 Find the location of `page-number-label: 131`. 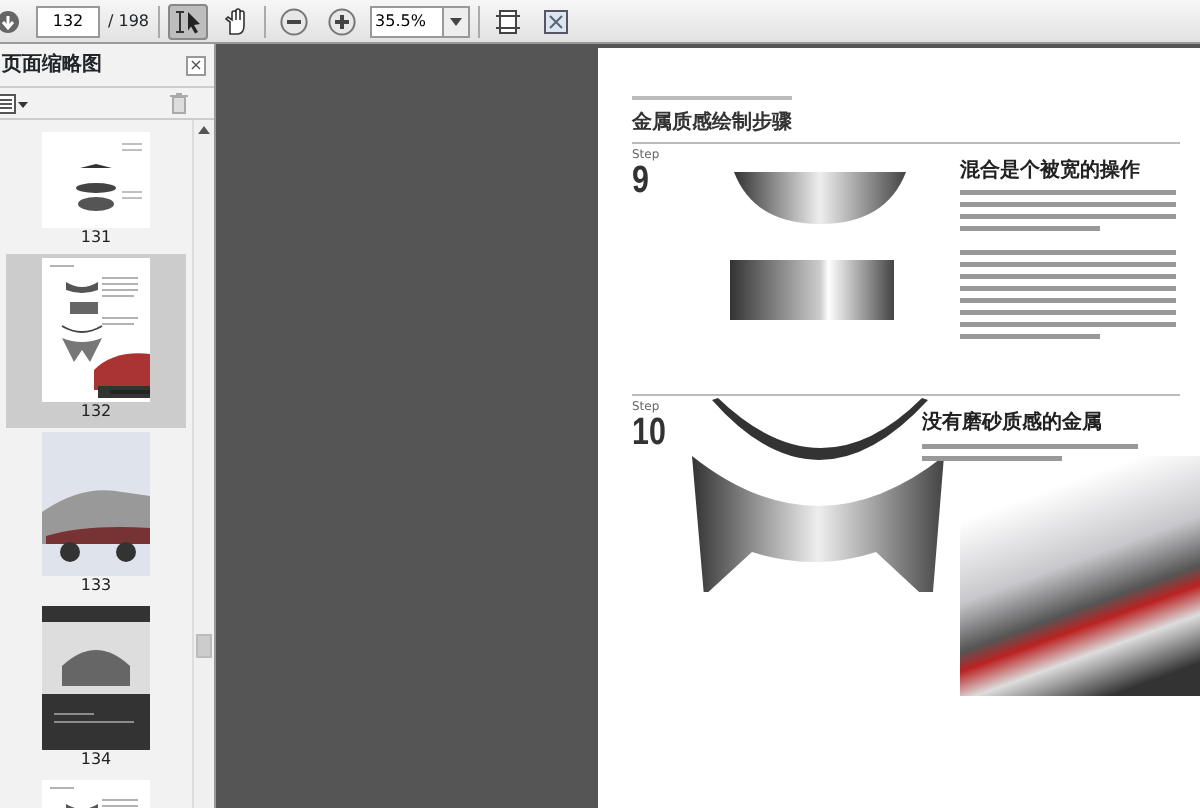

page-number-label: 131 is located at coordinates (96, 238).